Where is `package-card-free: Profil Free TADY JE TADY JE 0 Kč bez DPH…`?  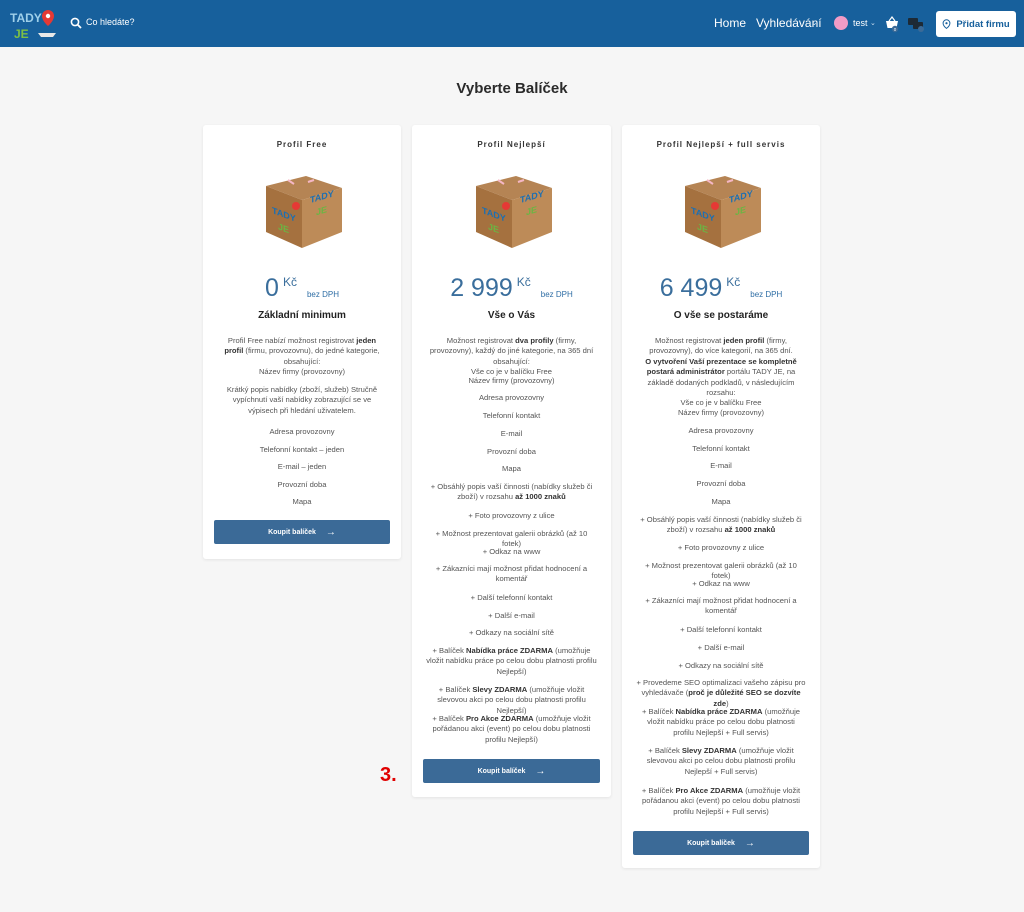
package-card-free: Profil Free TADY JE TADY JE 0 Kč bez DPH… is located at coordinates (302, 342).